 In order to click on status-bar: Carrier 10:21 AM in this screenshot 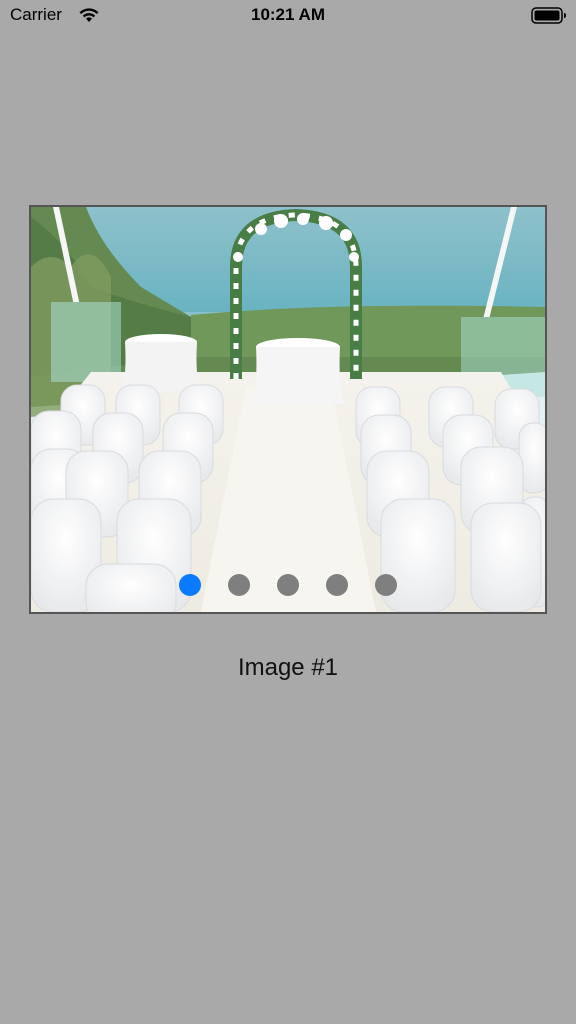, I will do `click(288, 16)`.